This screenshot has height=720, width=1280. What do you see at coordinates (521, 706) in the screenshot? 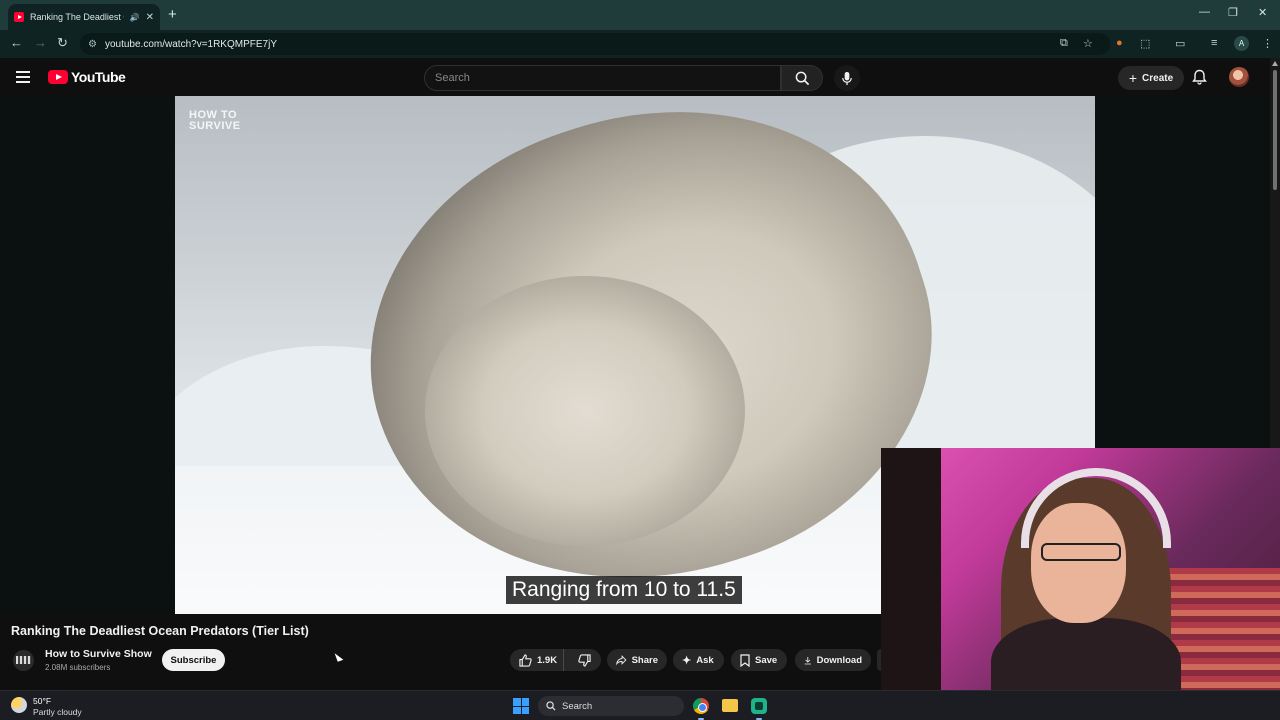
I see `windows-start-icon` at bounding box center [521, 706].